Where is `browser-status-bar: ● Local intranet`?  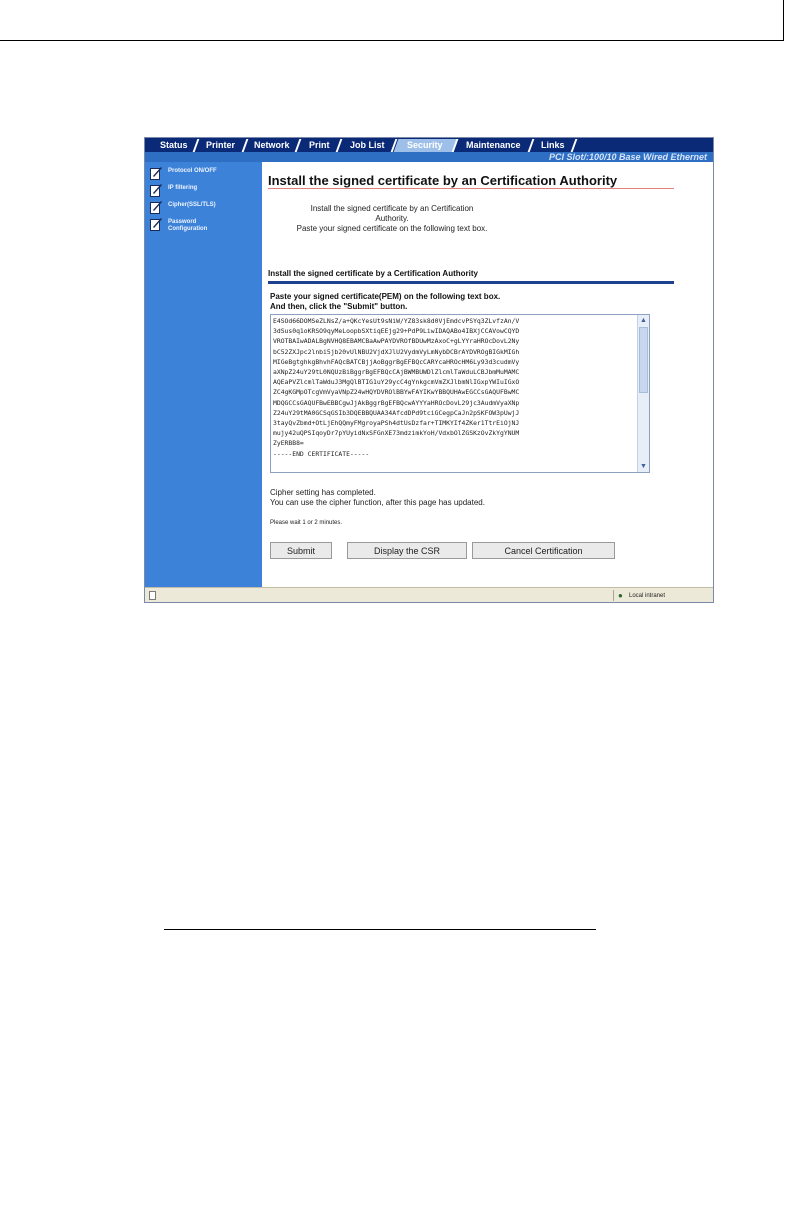
browser-status-bar: ● Local intranet is located at coordinates (429, 594).